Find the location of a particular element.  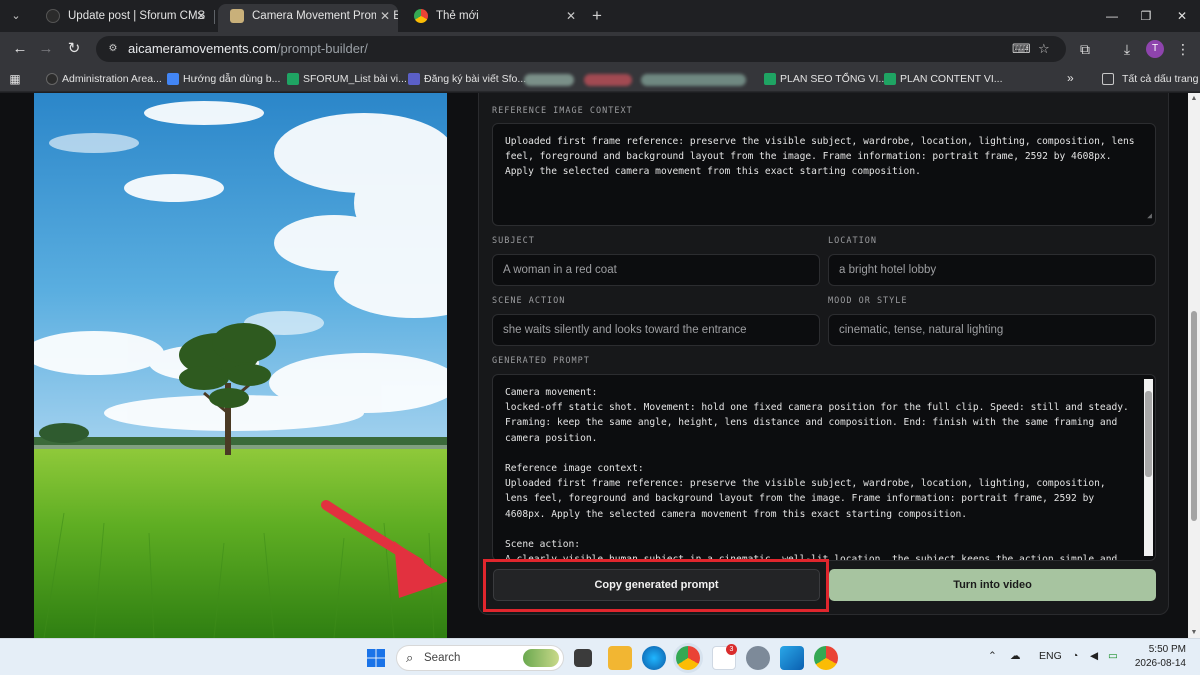

turn-into-video-button: Turn into video is located at coordinates (992, 585).